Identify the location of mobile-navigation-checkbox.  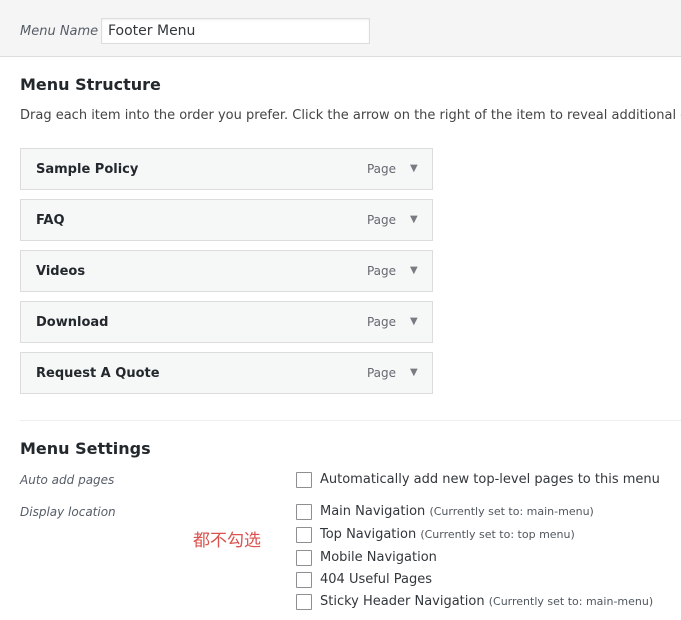
(304, 558).